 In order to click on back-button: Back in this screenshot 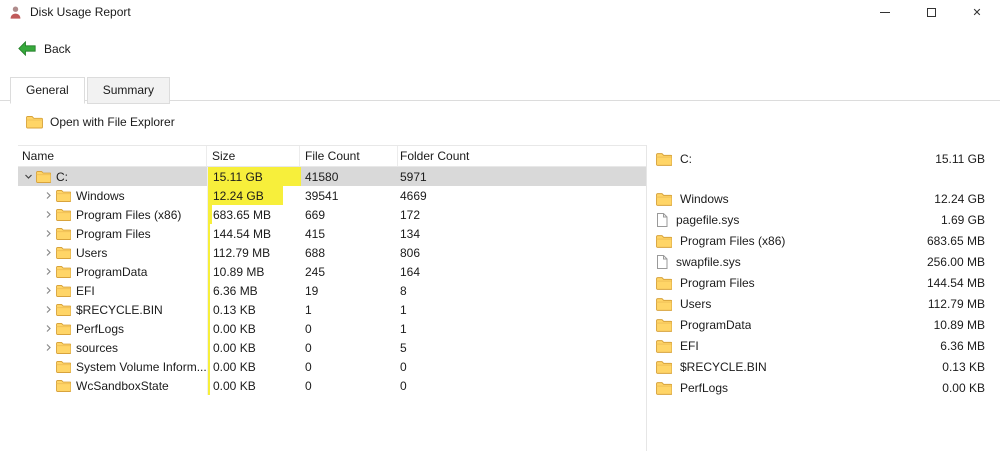, I will do `click(44, 48)`.